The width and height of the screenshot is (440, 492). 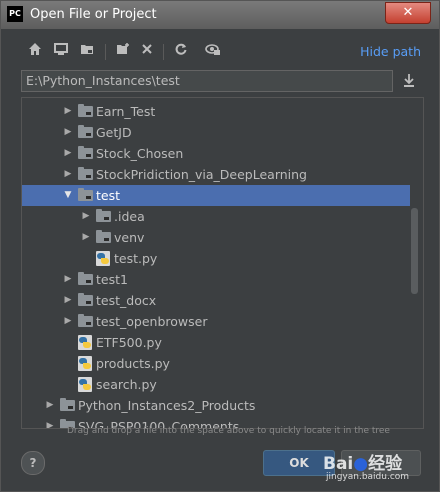 What do you see at coordinates (216, 153) in the screenshot?
I see `tree-folder-row: ▶ Stock_Chosen` at bounding box center [216, 153].